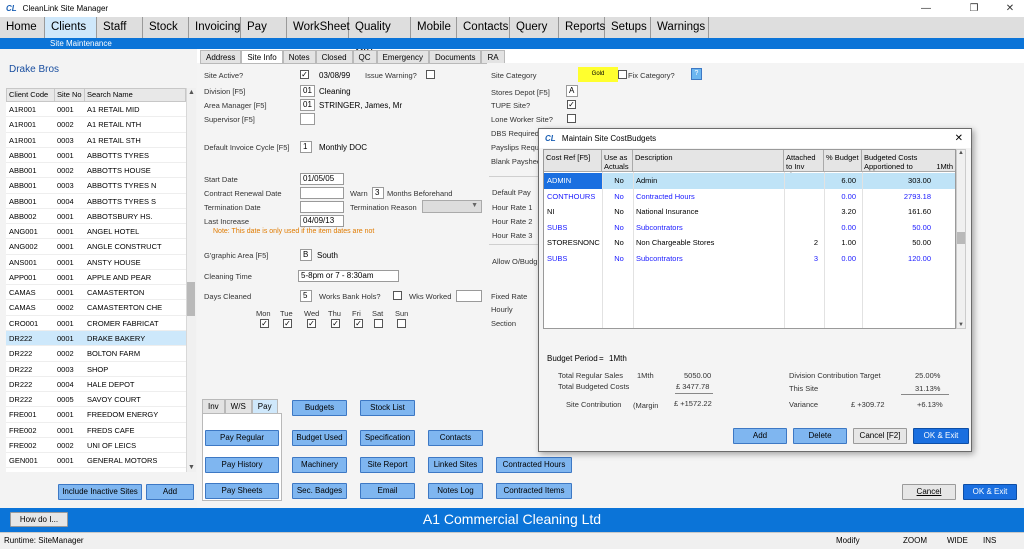  What do you see at coordinates (70, 95) in the screenshot?
I see `col-site-no: Site No` at bounding box center [70, 95].